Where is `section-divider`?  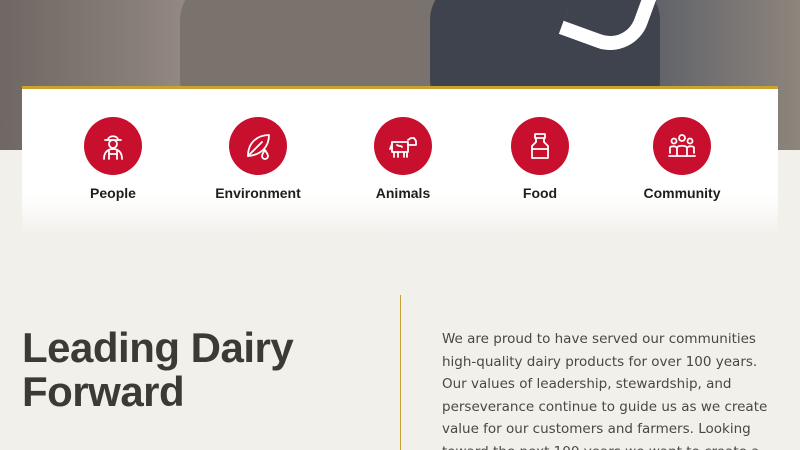 section-divider is located at coordinates (400, 372).